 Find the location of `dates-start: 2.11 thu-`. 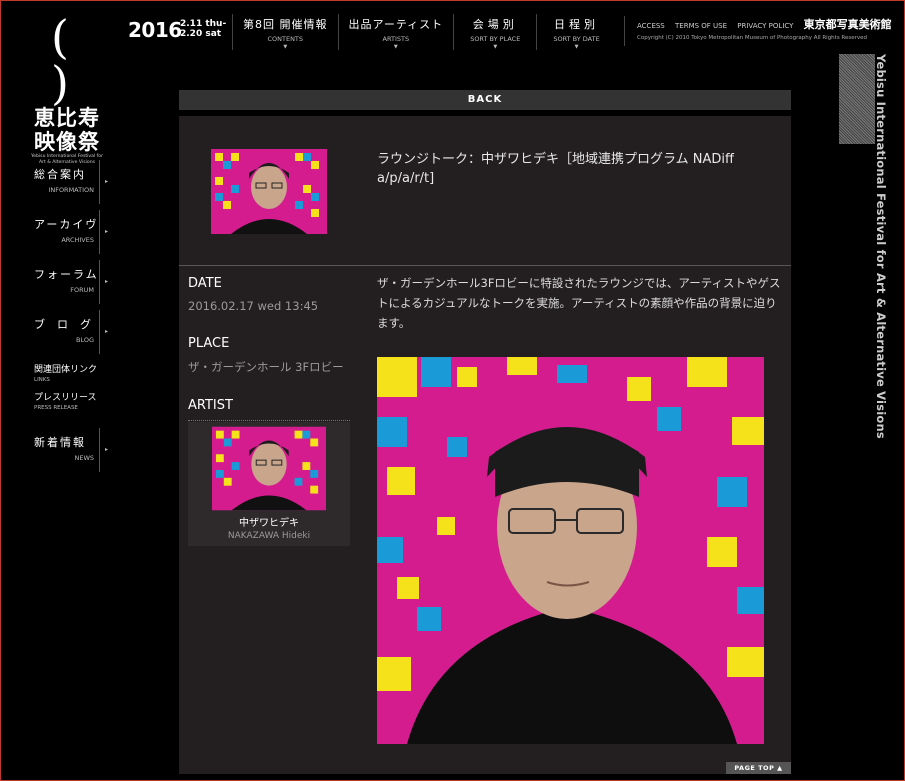

dates-start: 2.11 thu- is located at coordinates (203, 24).